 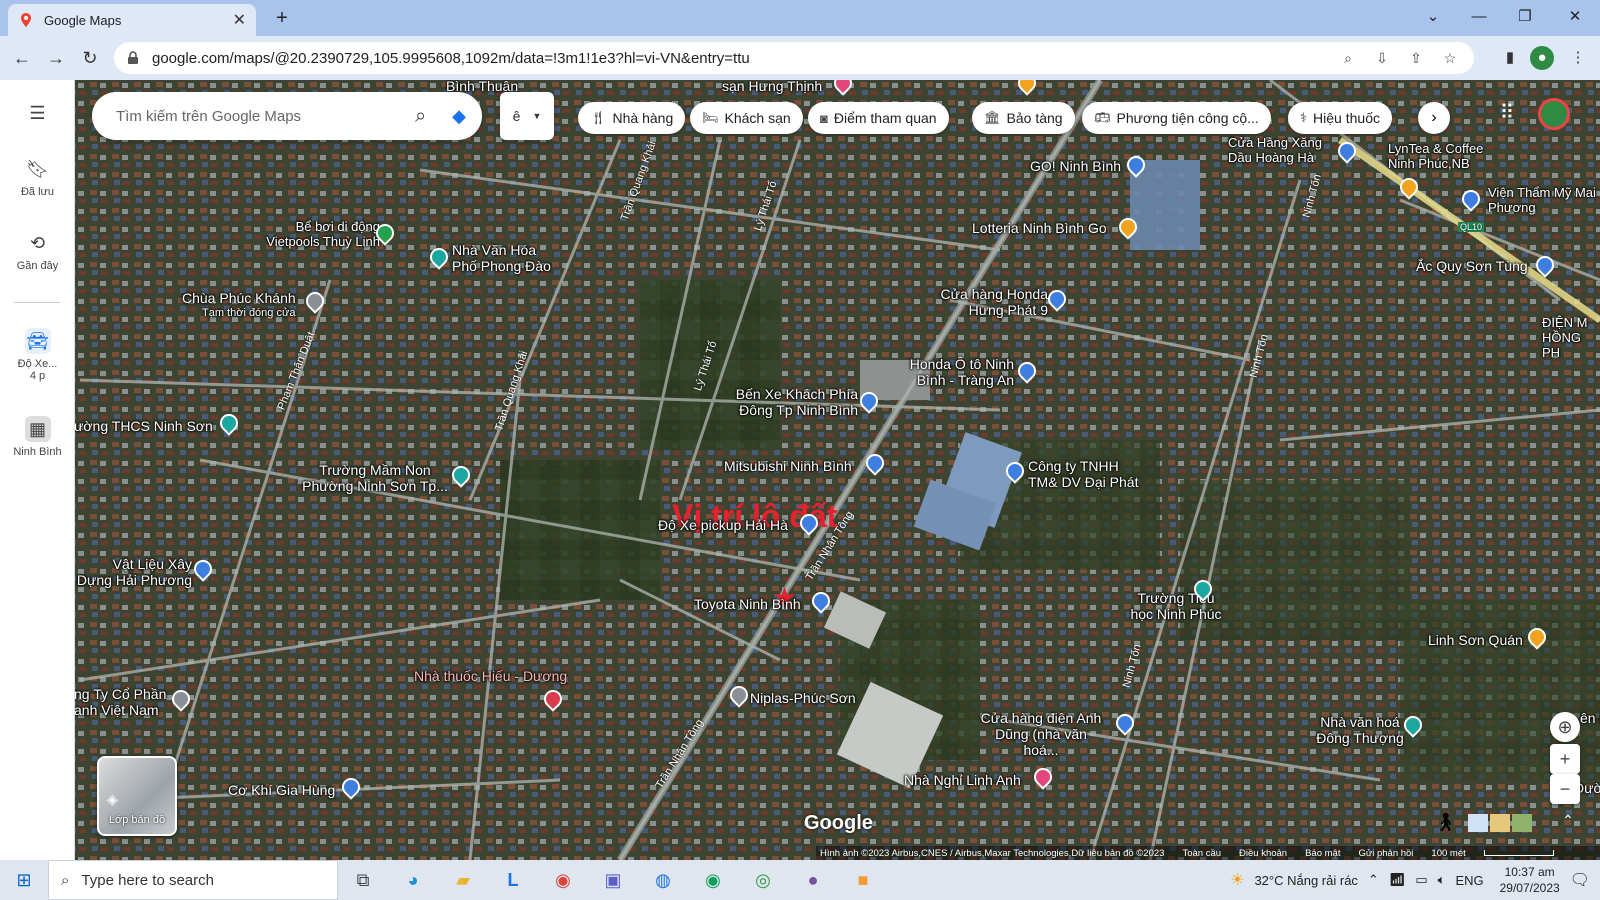 What do you see at coordinates (1434, 118) in the screenshot?
I see `chips-next-button: ›` at bounding box center [1434, 118].